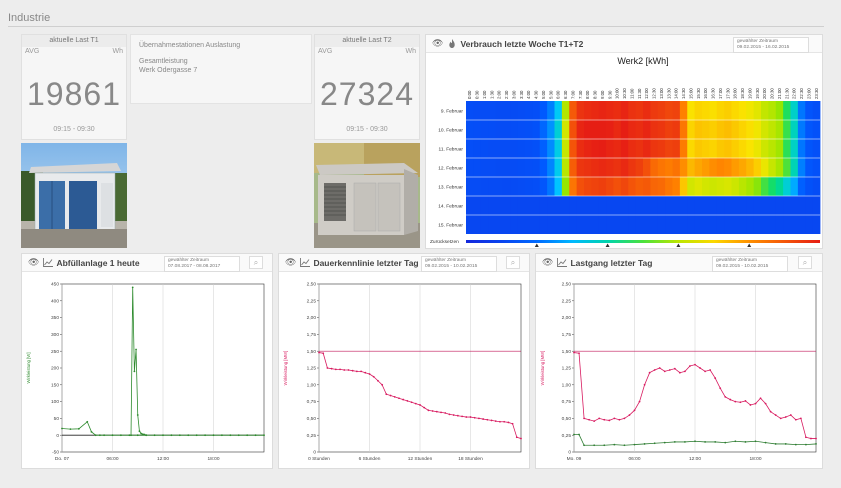  What do you see at coordinates (477, 94) in the screenshot?
I see `heatmap-x-tick: 0:30` at bounding box center [477, 94].